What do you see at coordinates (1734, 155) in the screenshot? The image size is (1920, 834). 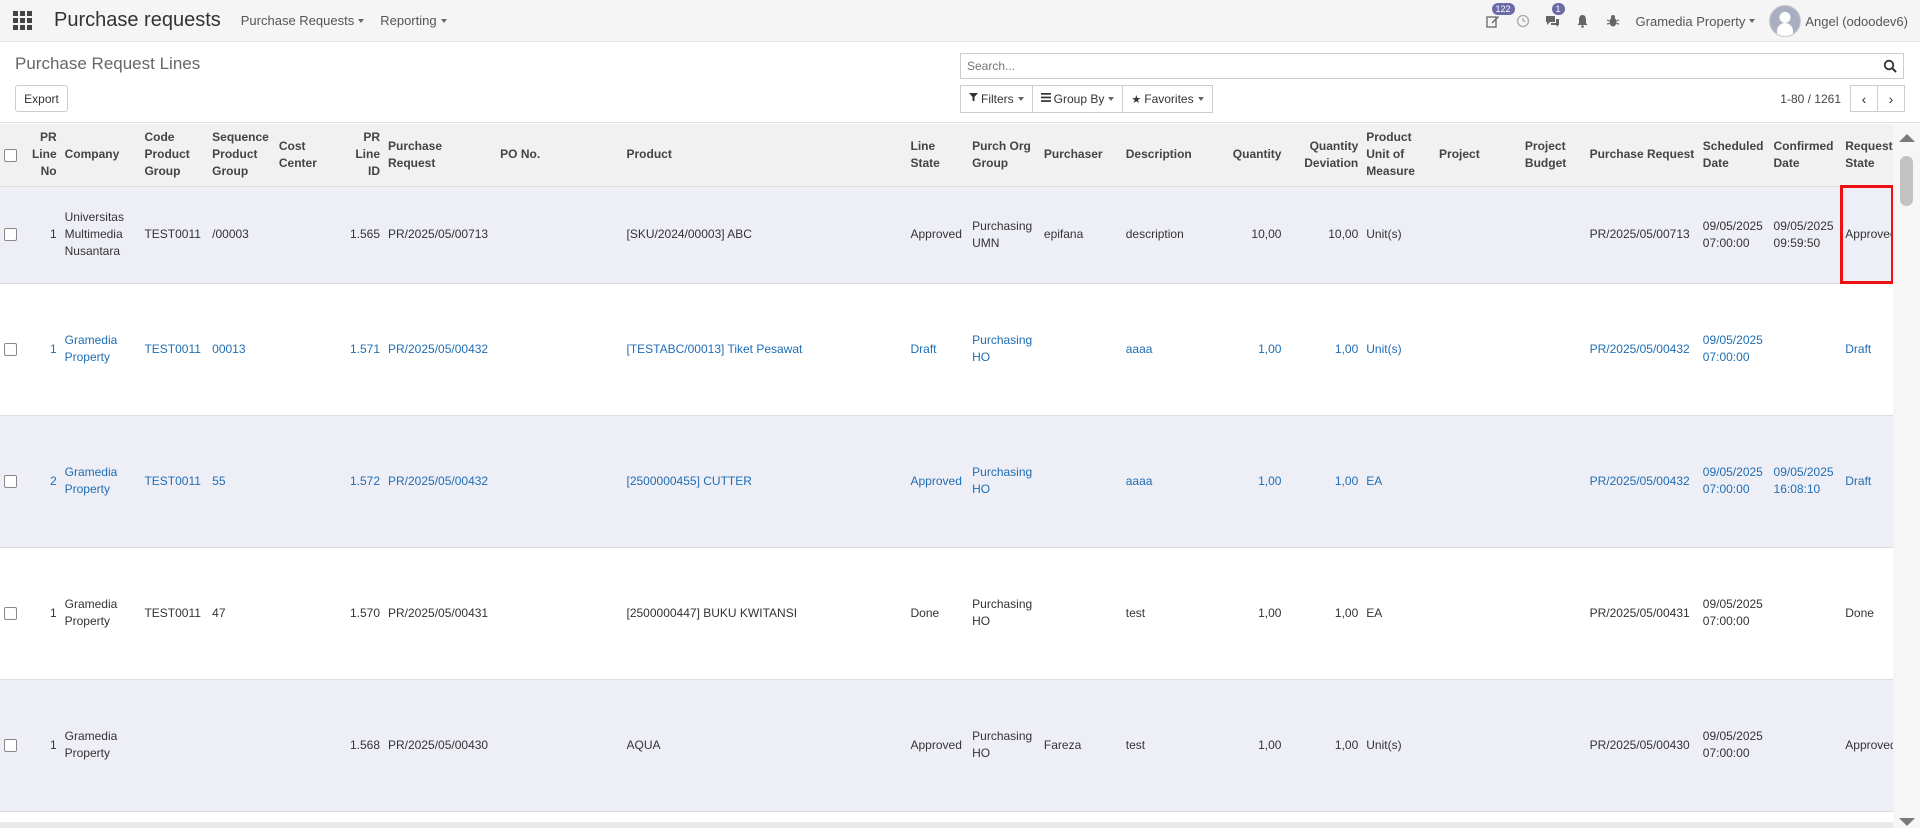 I see `column-header-scheduled-date: Scheduled Date` at bounding box center [1734, 155].